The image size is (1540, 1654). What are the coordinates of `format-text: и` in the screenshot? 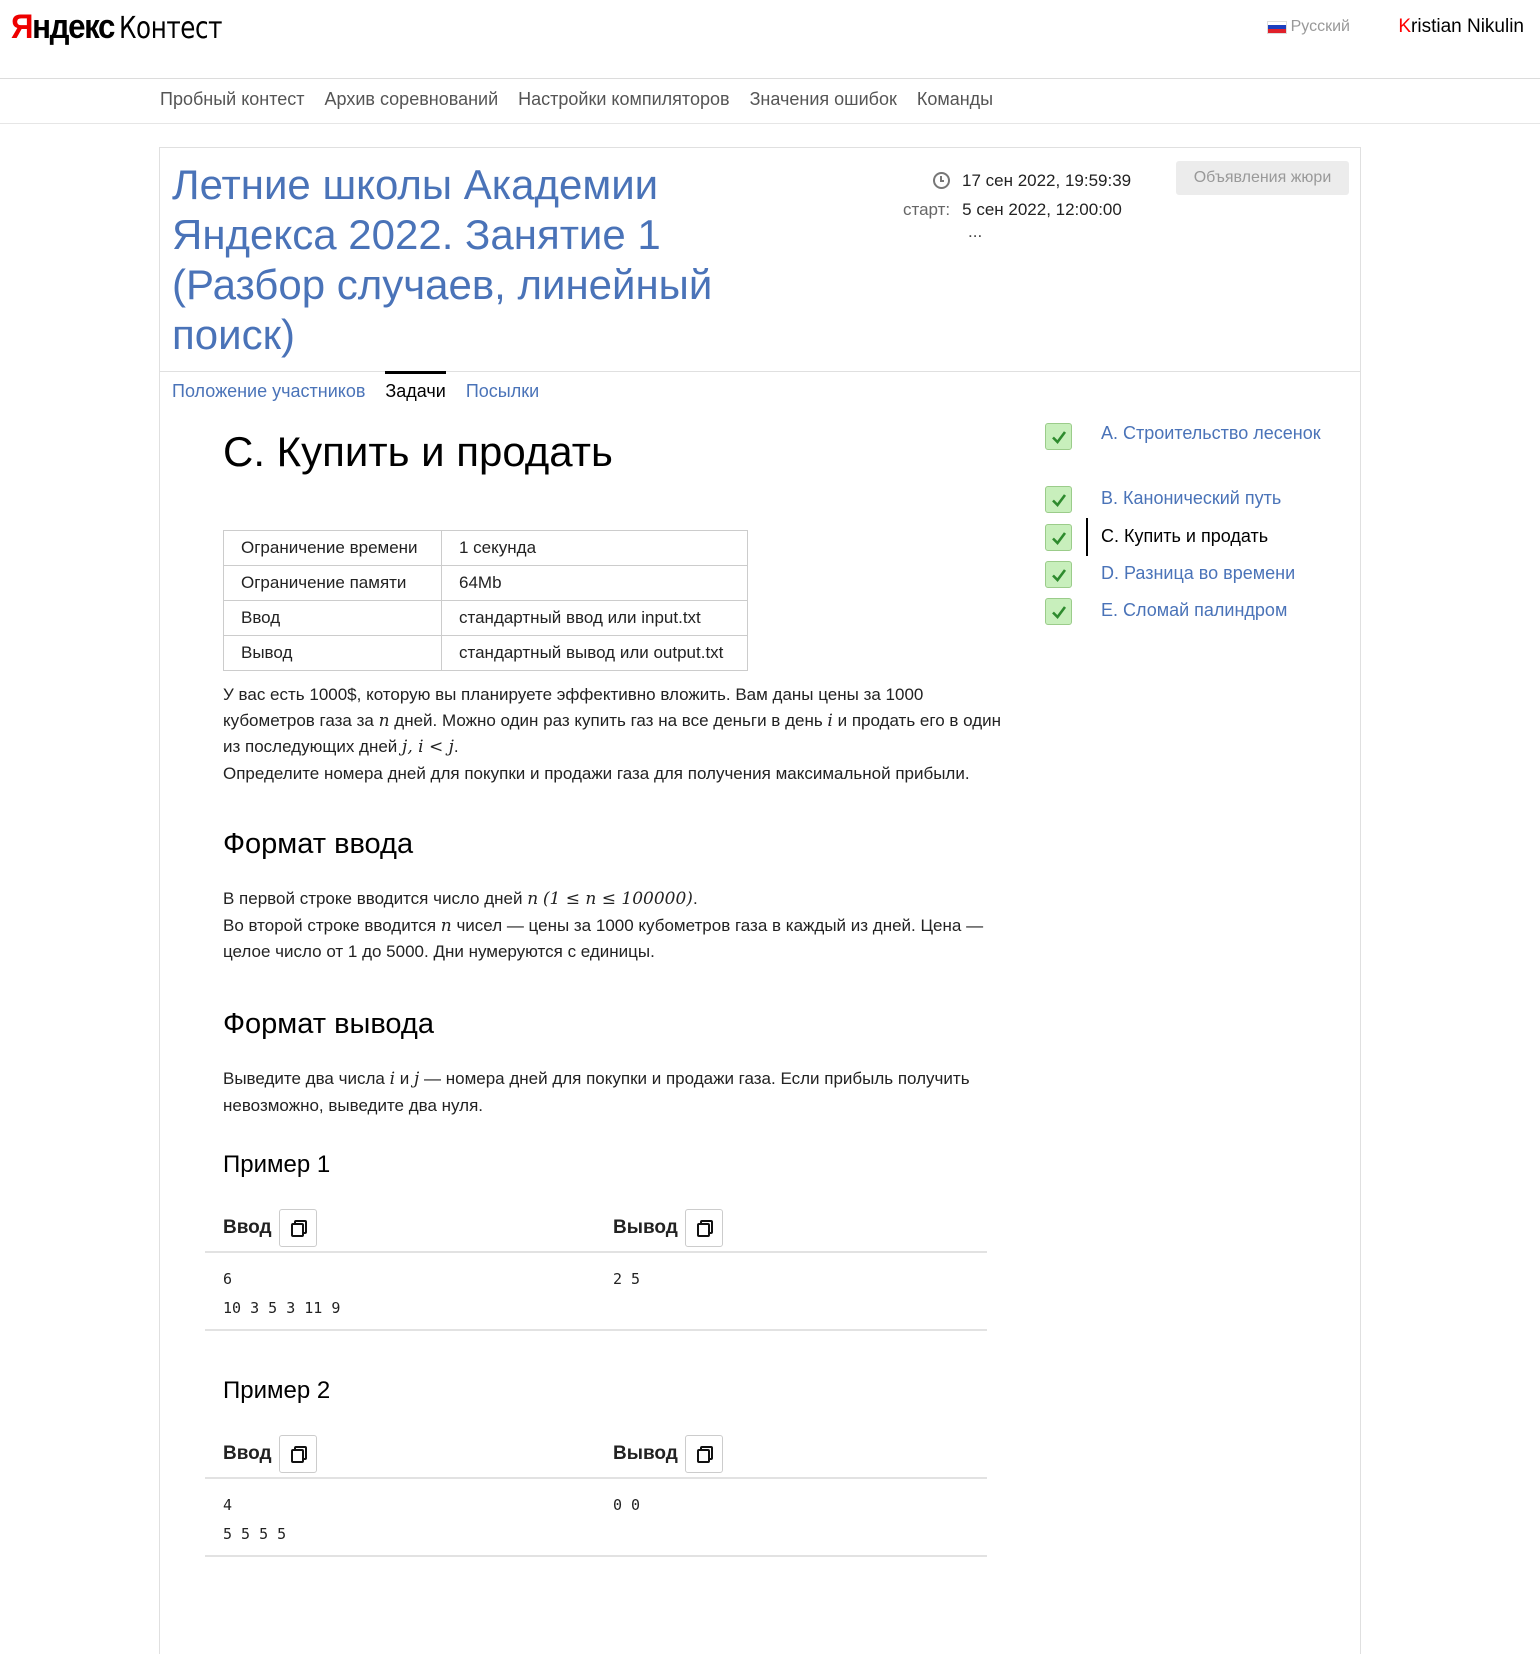 It's located at (404, 1078).